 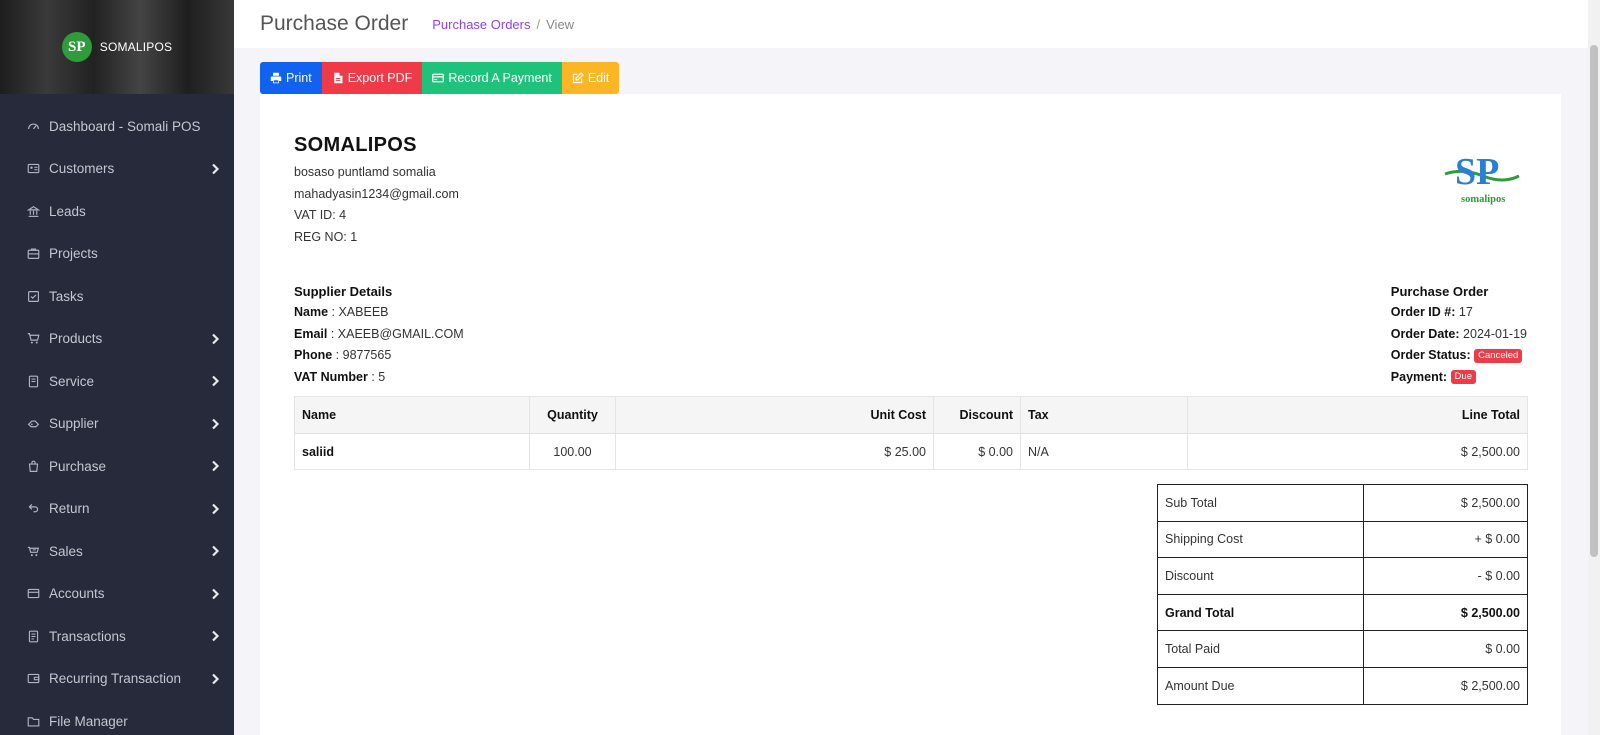 What do you see at coordinates (76, 47) in the screenshot?
I see `brand-logo: SP` at bounding box center [76, 47].